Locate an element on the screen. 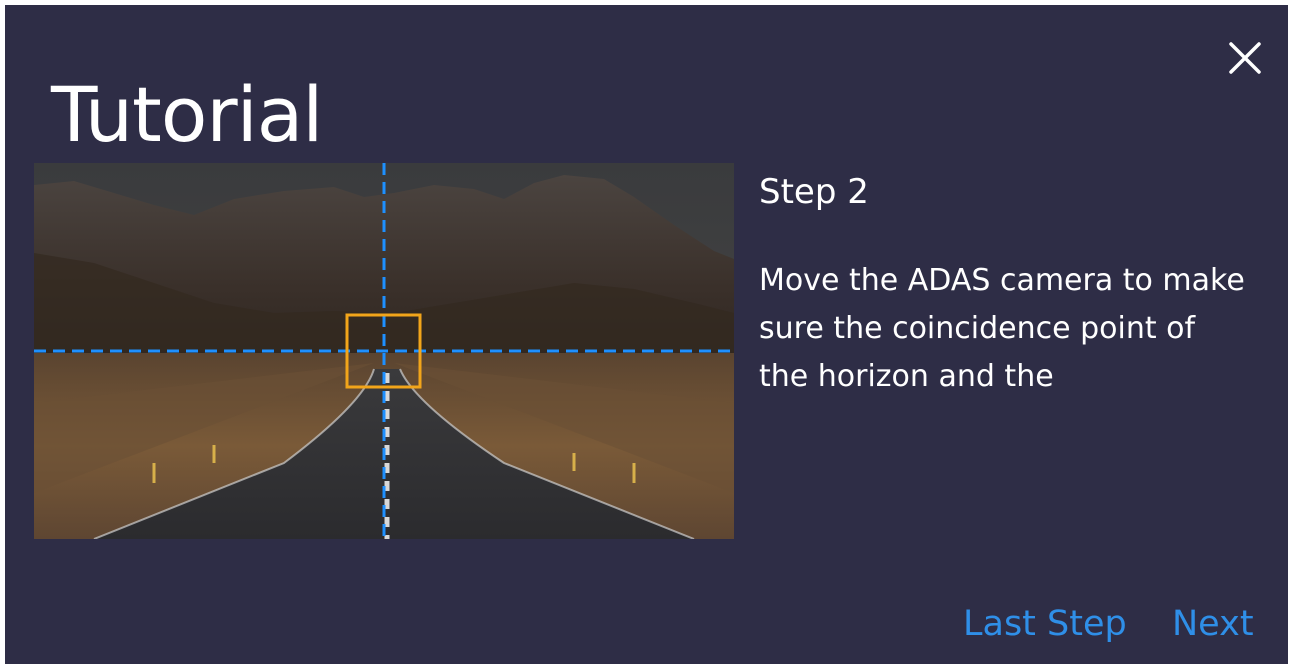  close-button is located at coordinates (1245, 58).